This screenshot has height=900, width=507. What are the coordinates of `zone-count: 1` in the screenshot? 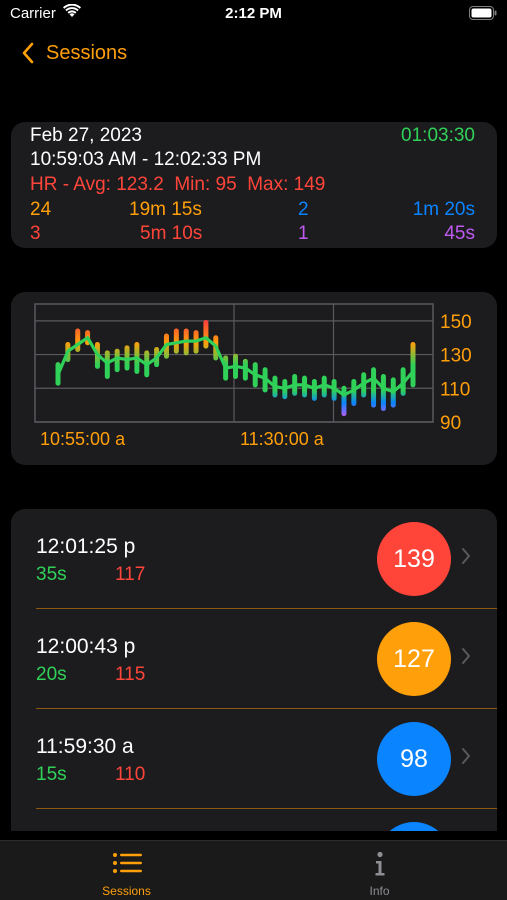 It's located at (303, 233).